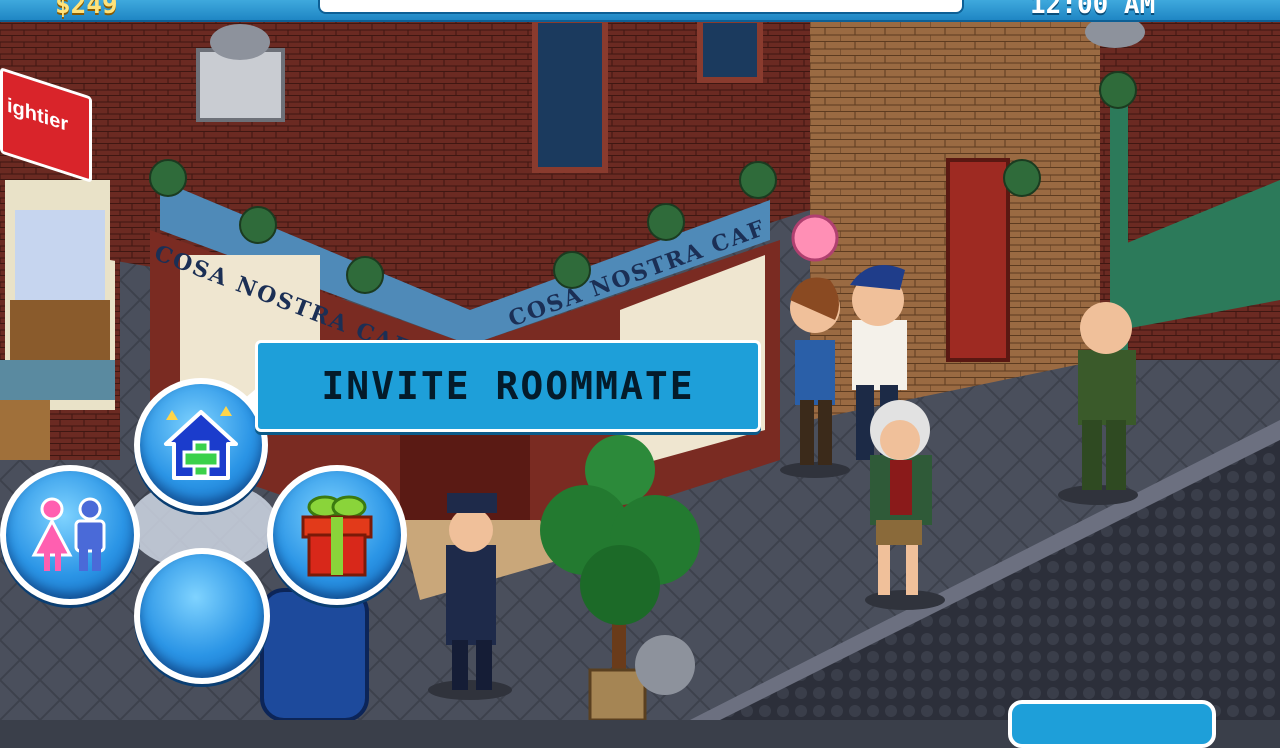 The height and width of the screenshot is (748, 1280). What do you see at coordinates (201, 443) in the screenshot?
I see `house-plus-icon` at bounding box center [201, 443].